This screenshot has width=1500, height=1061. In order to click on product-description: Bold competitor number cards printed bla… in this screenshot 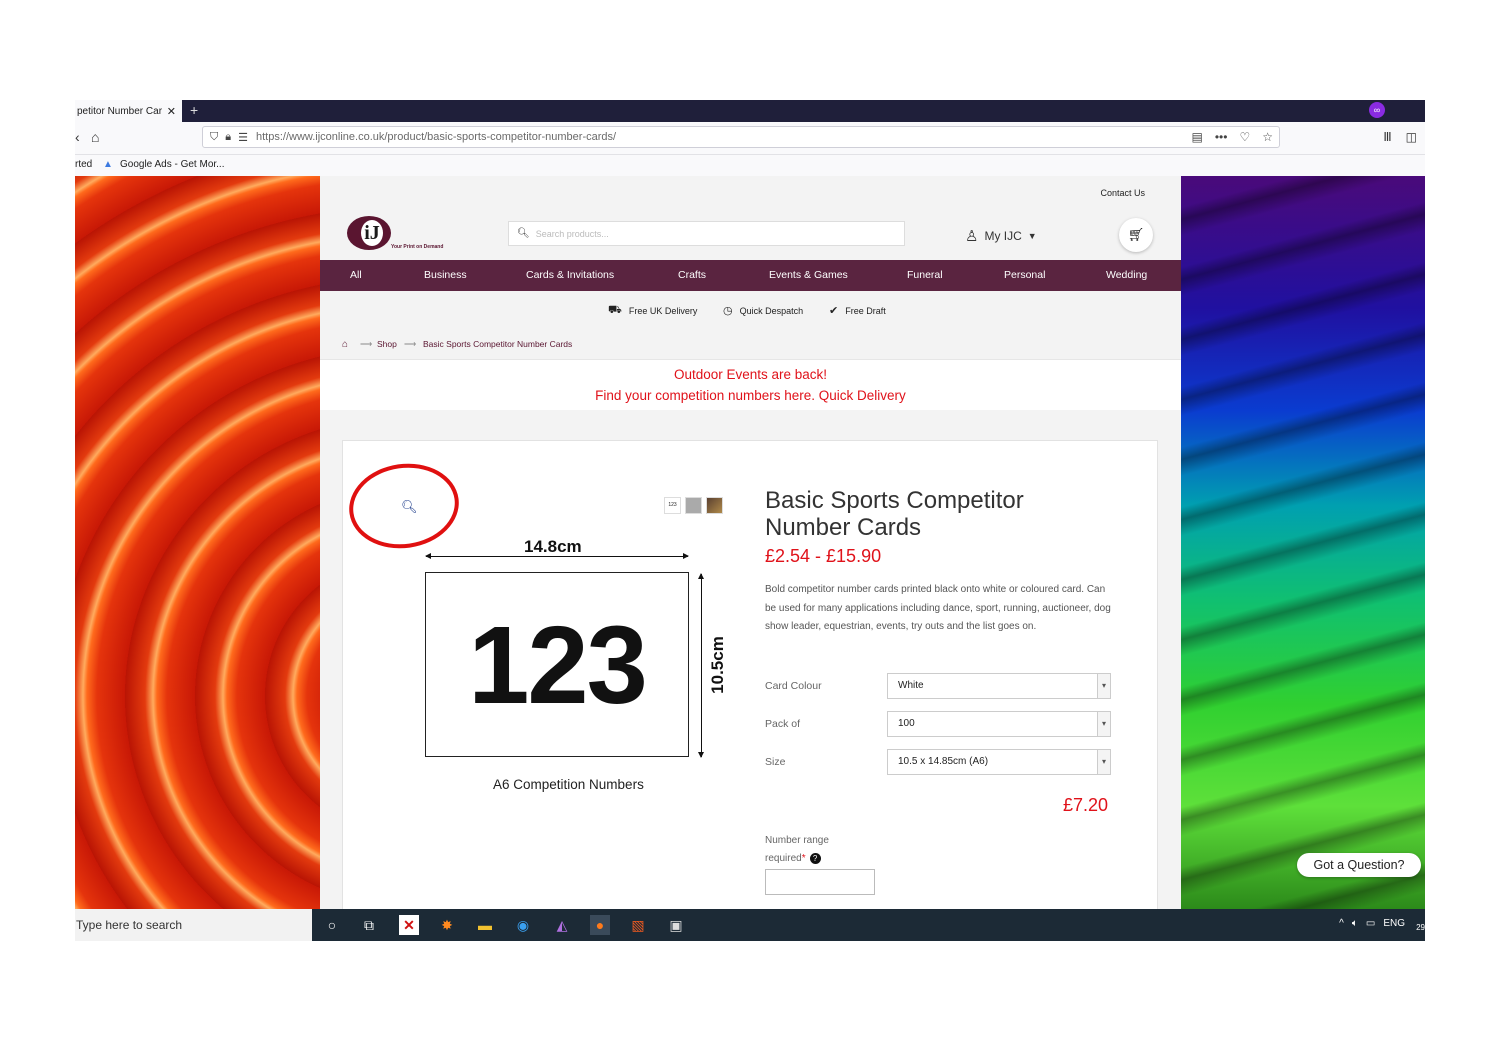, I will do `click(938, 608)`.